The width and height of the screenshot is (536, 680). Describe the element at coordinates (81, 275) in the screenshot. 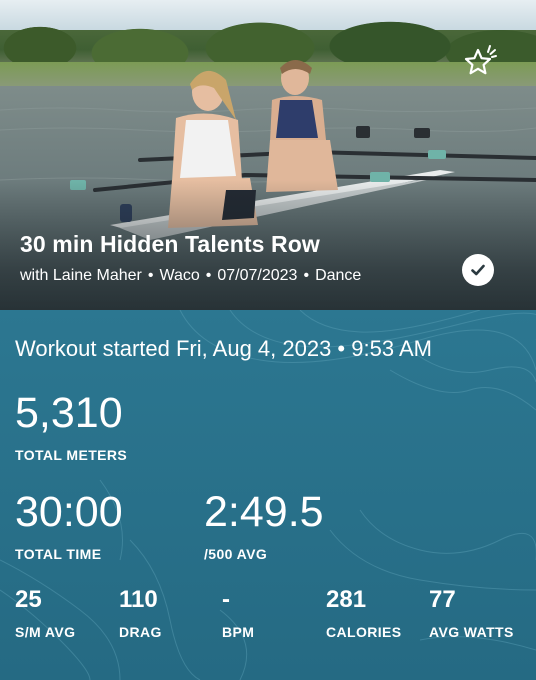

I see `instructor-name: with Laine Maher` at that location.